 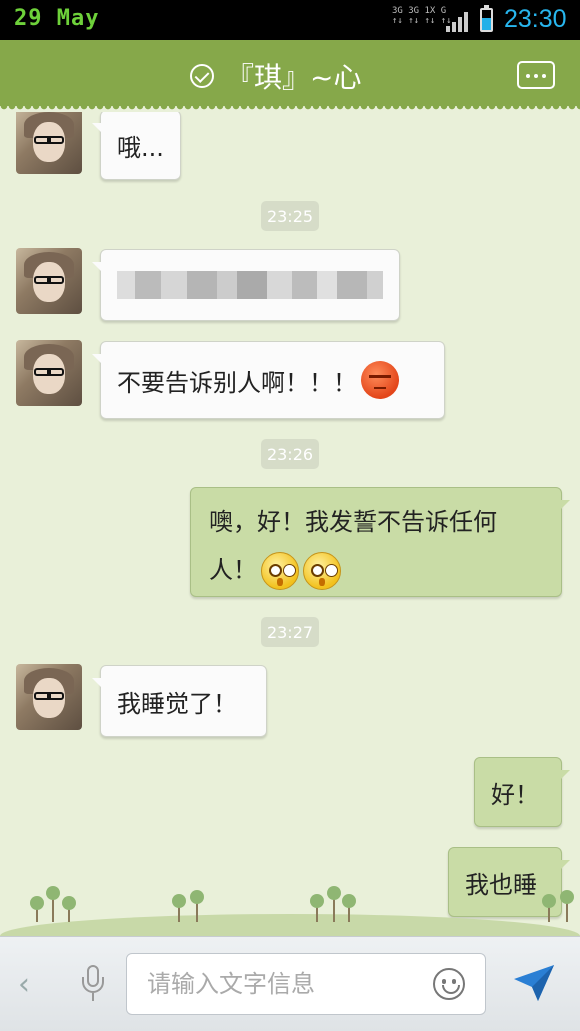 What do you see at coordinates (290, 20) in the screenshot?
I see `status-bar: 29 May 3G 3G 1X G ↑↓ ↑↓ ↑↓ ↑↓ 23:30` at bounding box center [290, 20].